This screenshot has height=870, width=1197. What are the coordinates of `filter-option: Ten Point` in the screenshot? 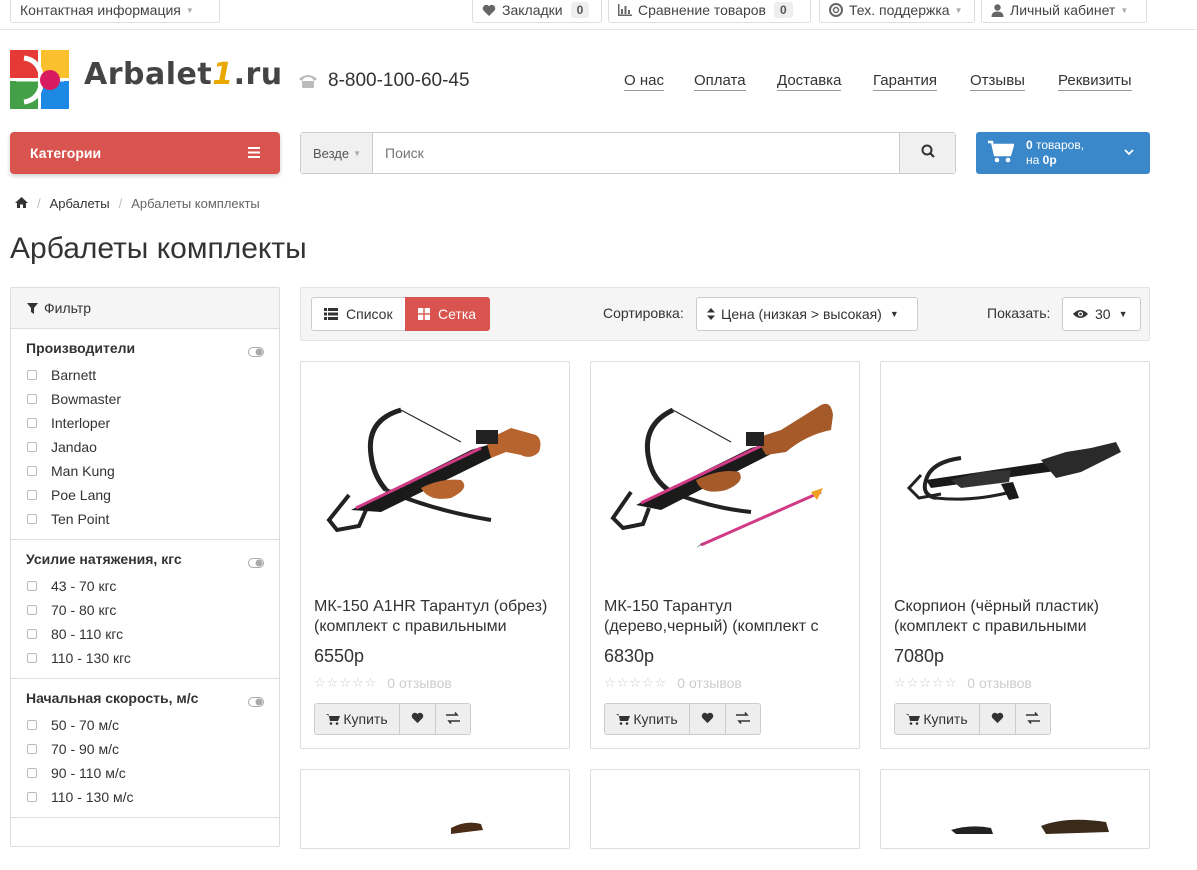 It's located at (145, 519).